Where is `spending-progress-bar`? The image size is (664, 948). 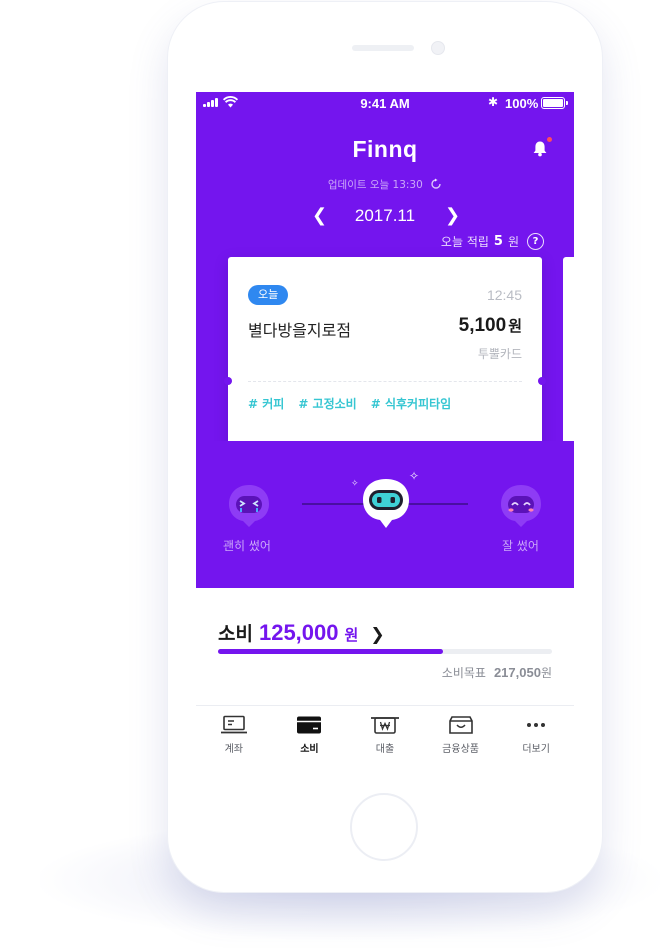 spending-progress-bar is located at coordinates (385, 651).